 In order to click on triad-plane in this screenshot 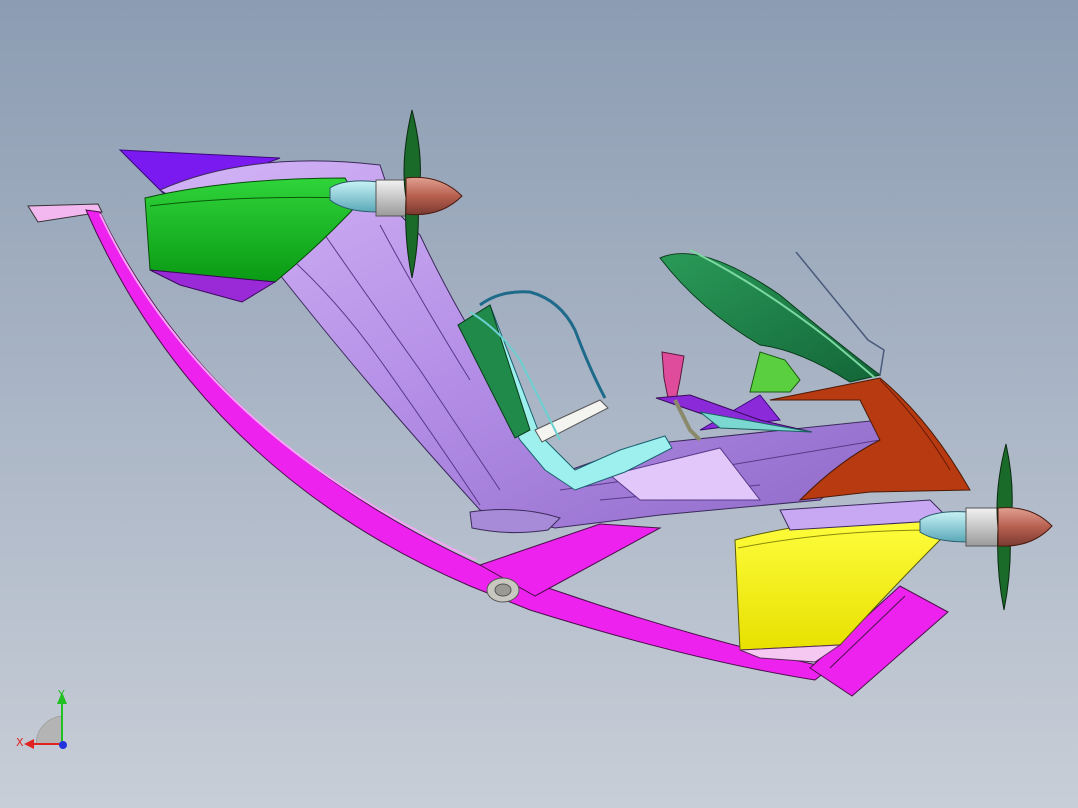, I will do `click(49, 730)`.